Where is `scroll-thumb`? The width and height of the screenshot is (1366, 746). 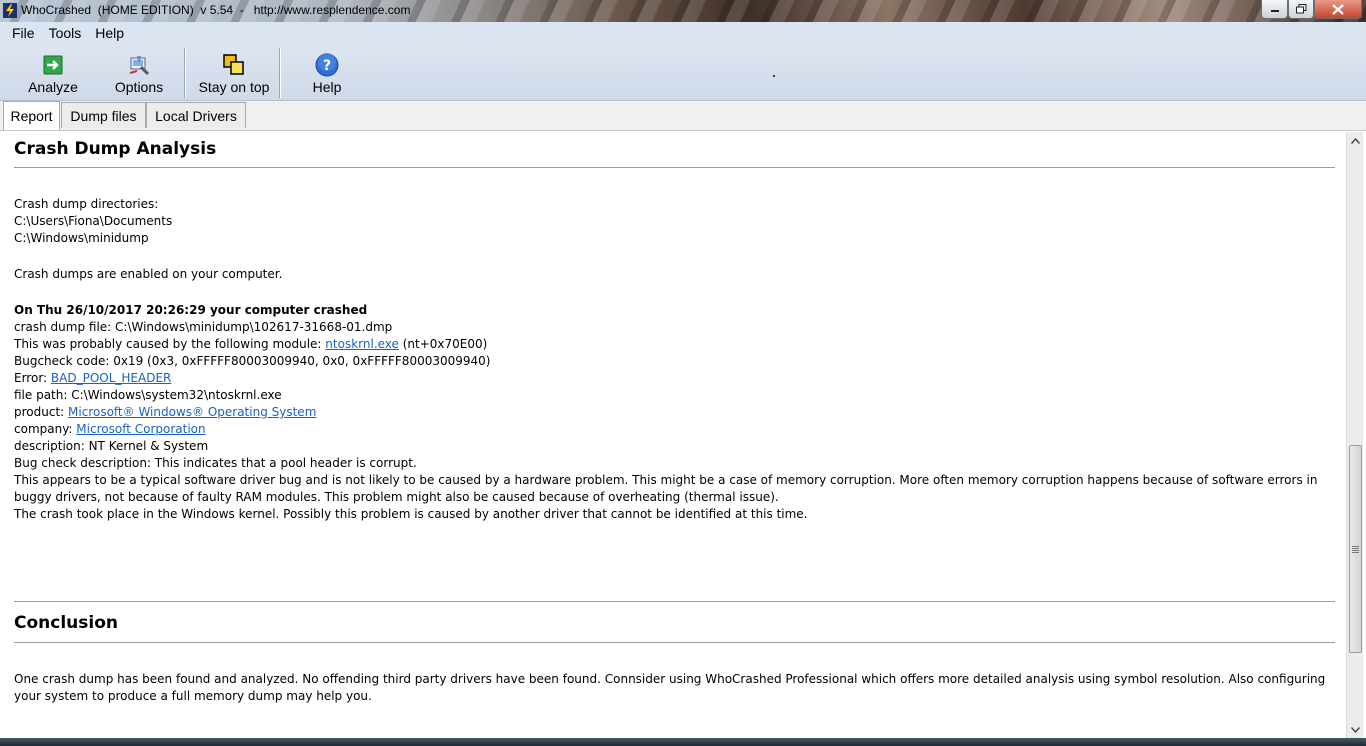
scroll-thumb is located at coordinates (1355, 549).